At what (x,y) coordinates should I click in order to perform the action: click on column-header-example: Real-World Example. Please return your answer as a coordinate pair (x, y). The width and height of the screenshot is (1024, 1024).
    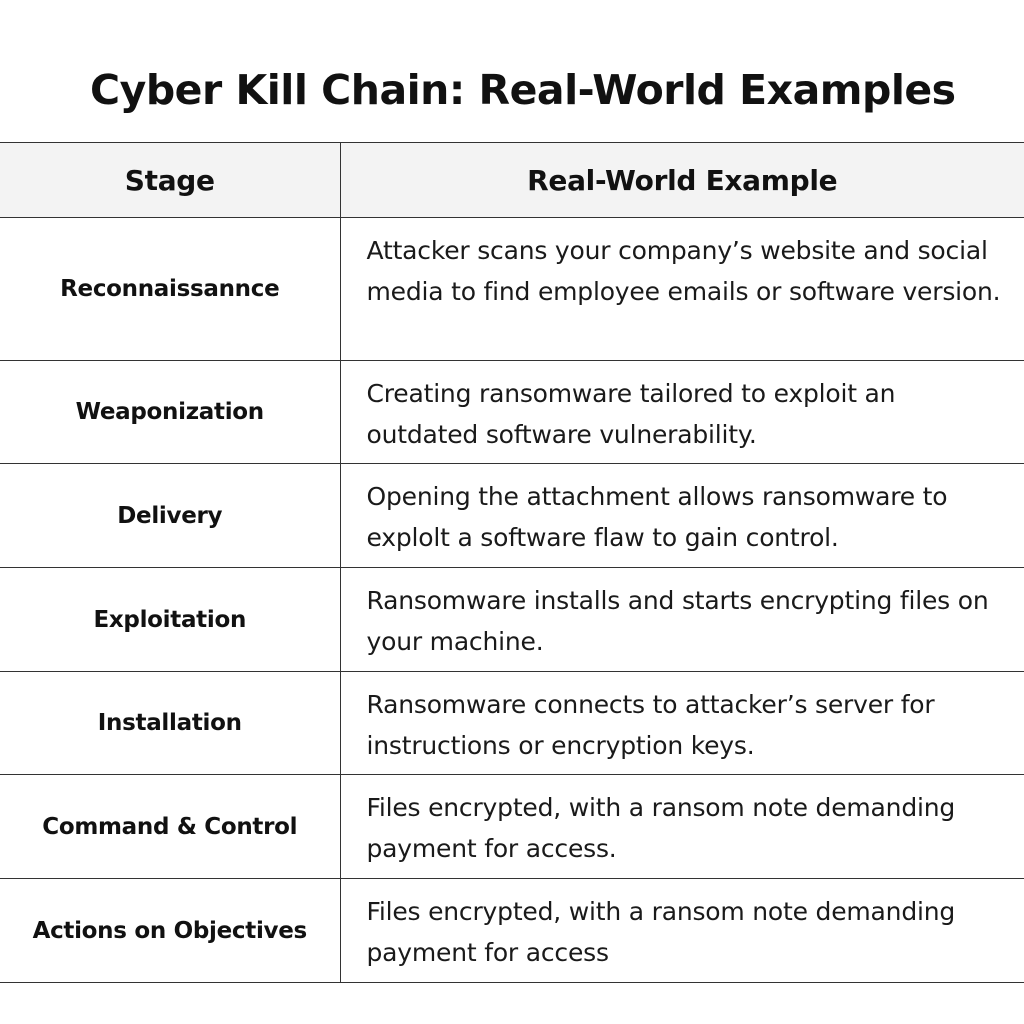
    Looking at the image, I should click on (682, 180).